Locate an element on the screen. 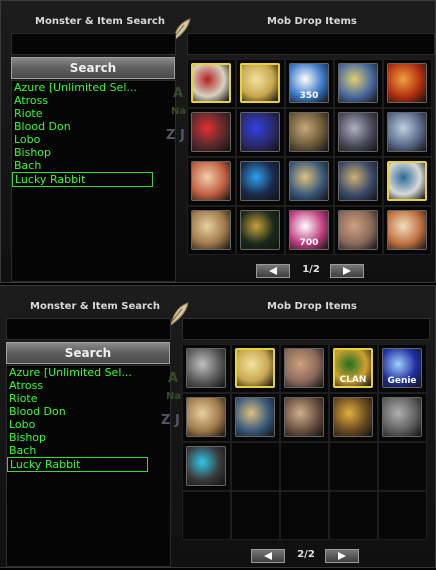  portrait-icon is located at coordinates (358, 230).